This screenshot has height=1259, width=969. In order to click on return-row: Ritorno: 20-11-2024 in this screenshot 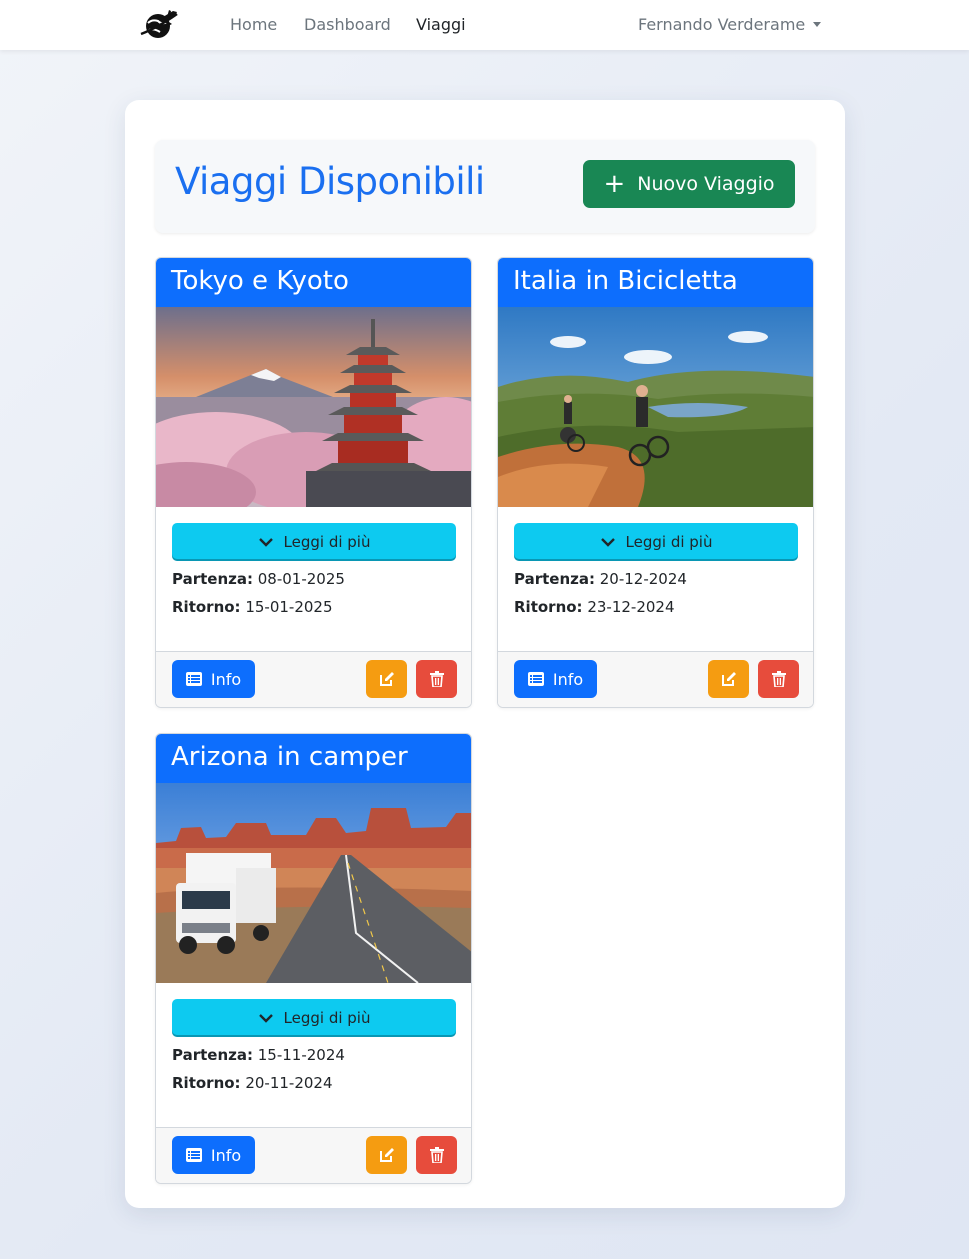, I will do `click(313, 1083)`.